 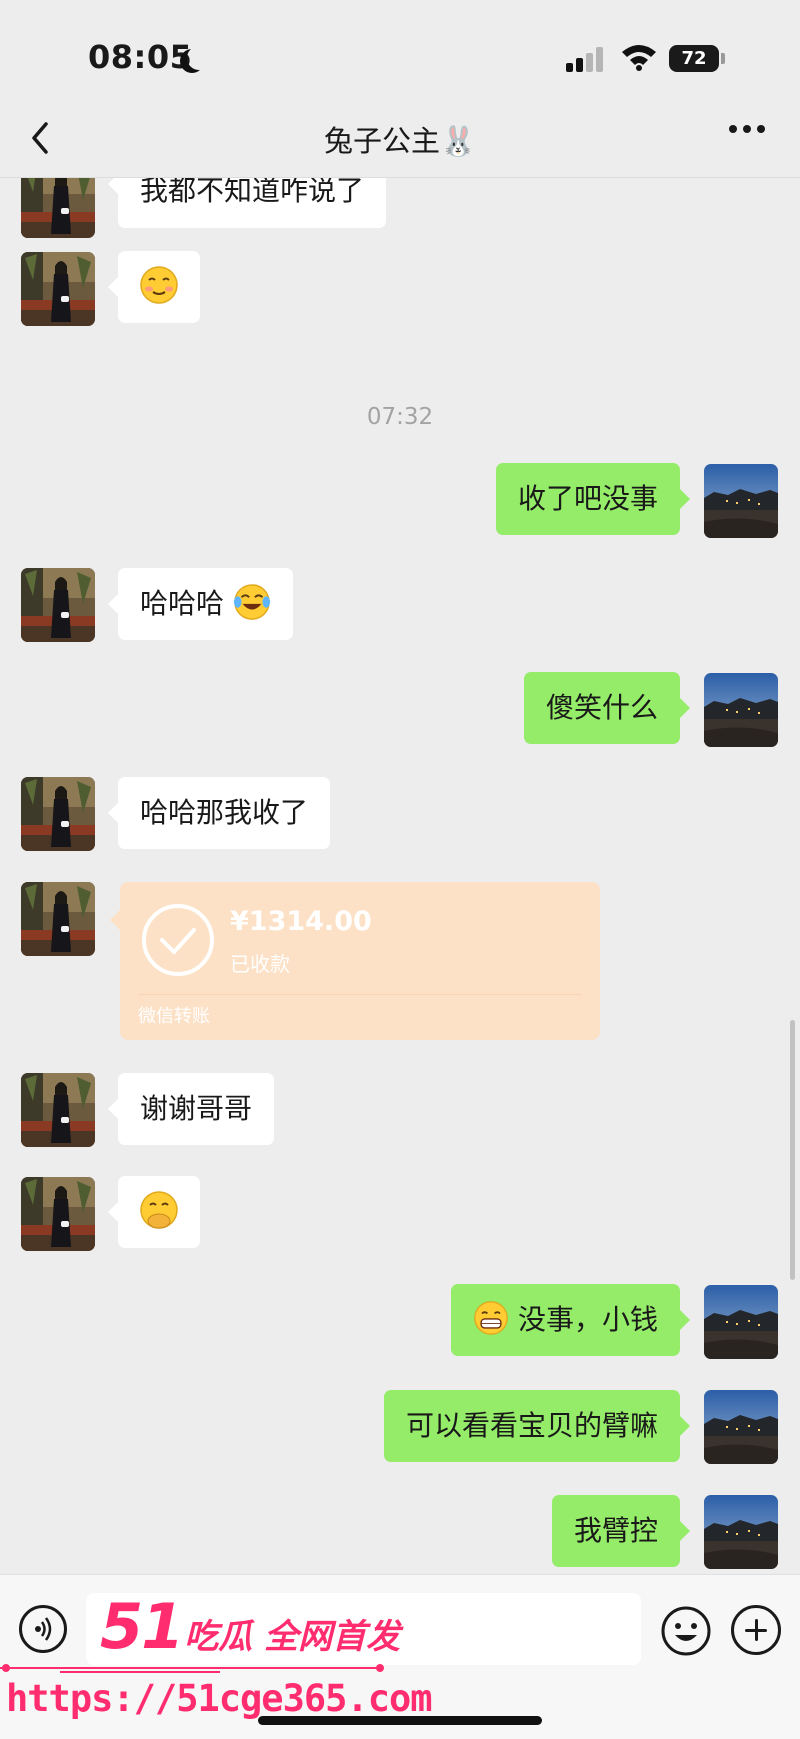 What do you see at coordinates (301, 921) in the screenshot?
I see `transfer-amount: ¥1314.00` at bounding box center [301, 921].